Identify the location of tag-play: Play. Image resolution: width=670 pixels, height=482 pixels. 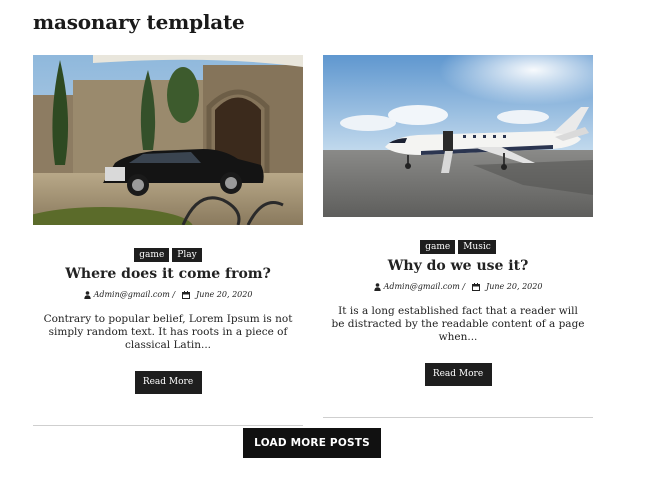
(187, 255).